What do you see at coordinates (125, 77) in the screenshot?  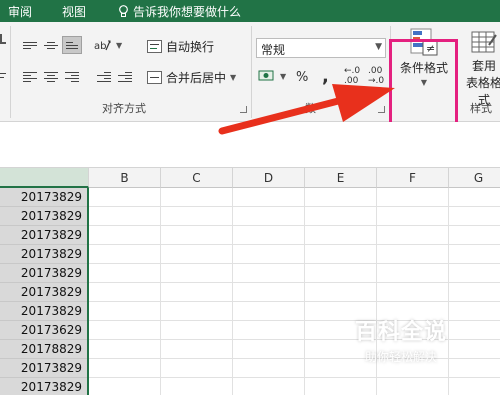 I see `increase-indent-button` at bounding box center [125, 77].